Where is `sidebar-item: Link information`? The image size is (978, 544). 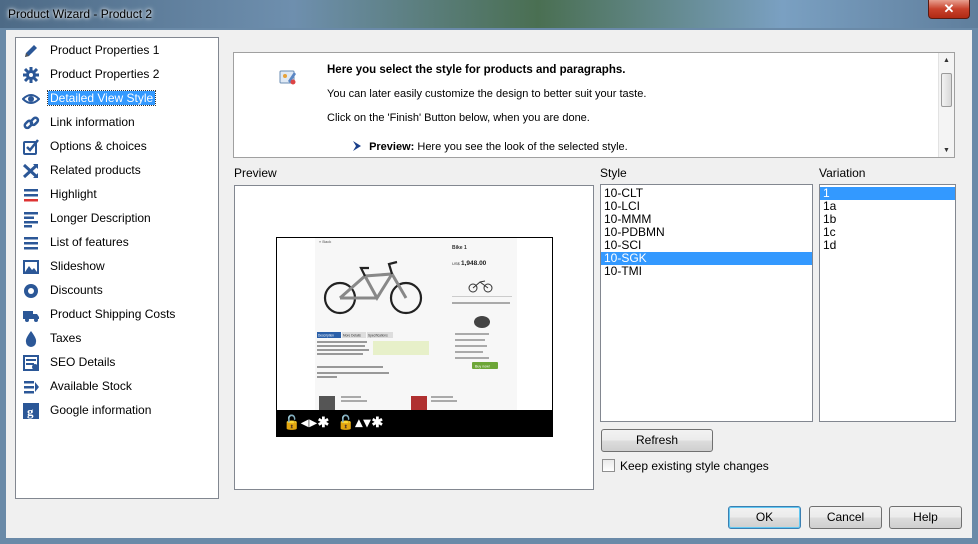 sidebar-item: Link information is located at coordinates (118, 123).